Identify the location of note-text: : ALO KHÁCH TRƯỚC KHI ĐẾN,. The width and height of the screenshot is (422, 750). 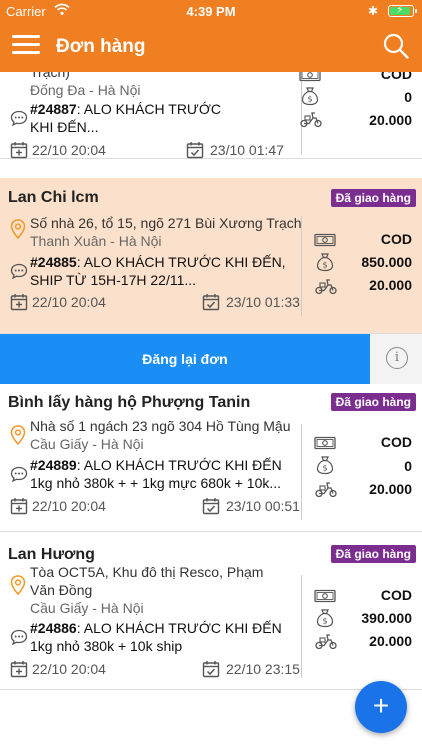
(181, 262).